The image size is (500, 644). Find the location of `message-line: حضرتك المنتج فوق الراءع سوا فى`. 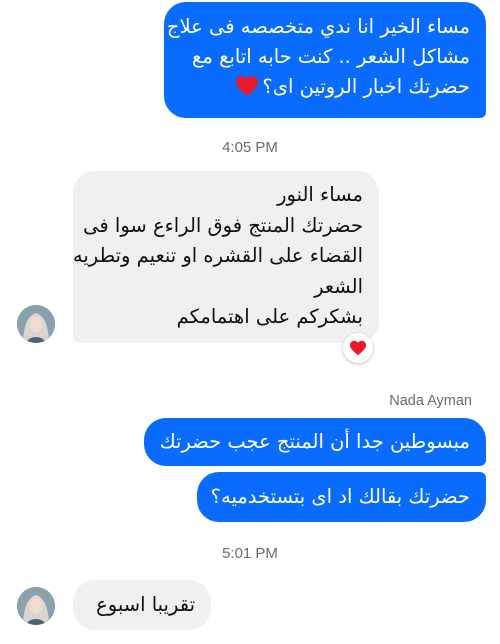

message-line: حضرتك المنتج فوق الراءع سوا فى is located at coordinates (223, 225).